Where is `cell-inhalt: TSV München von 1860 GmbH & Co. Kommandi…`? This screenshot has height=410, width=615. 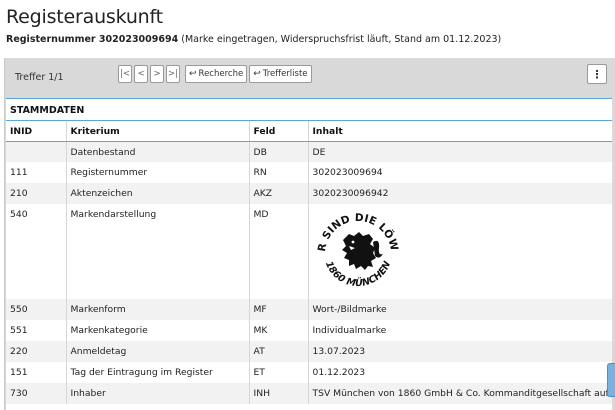 cell-inhalt: TSV München von 1860 GmbH & Co. Kommandi… is located at coordinates (460, 393).